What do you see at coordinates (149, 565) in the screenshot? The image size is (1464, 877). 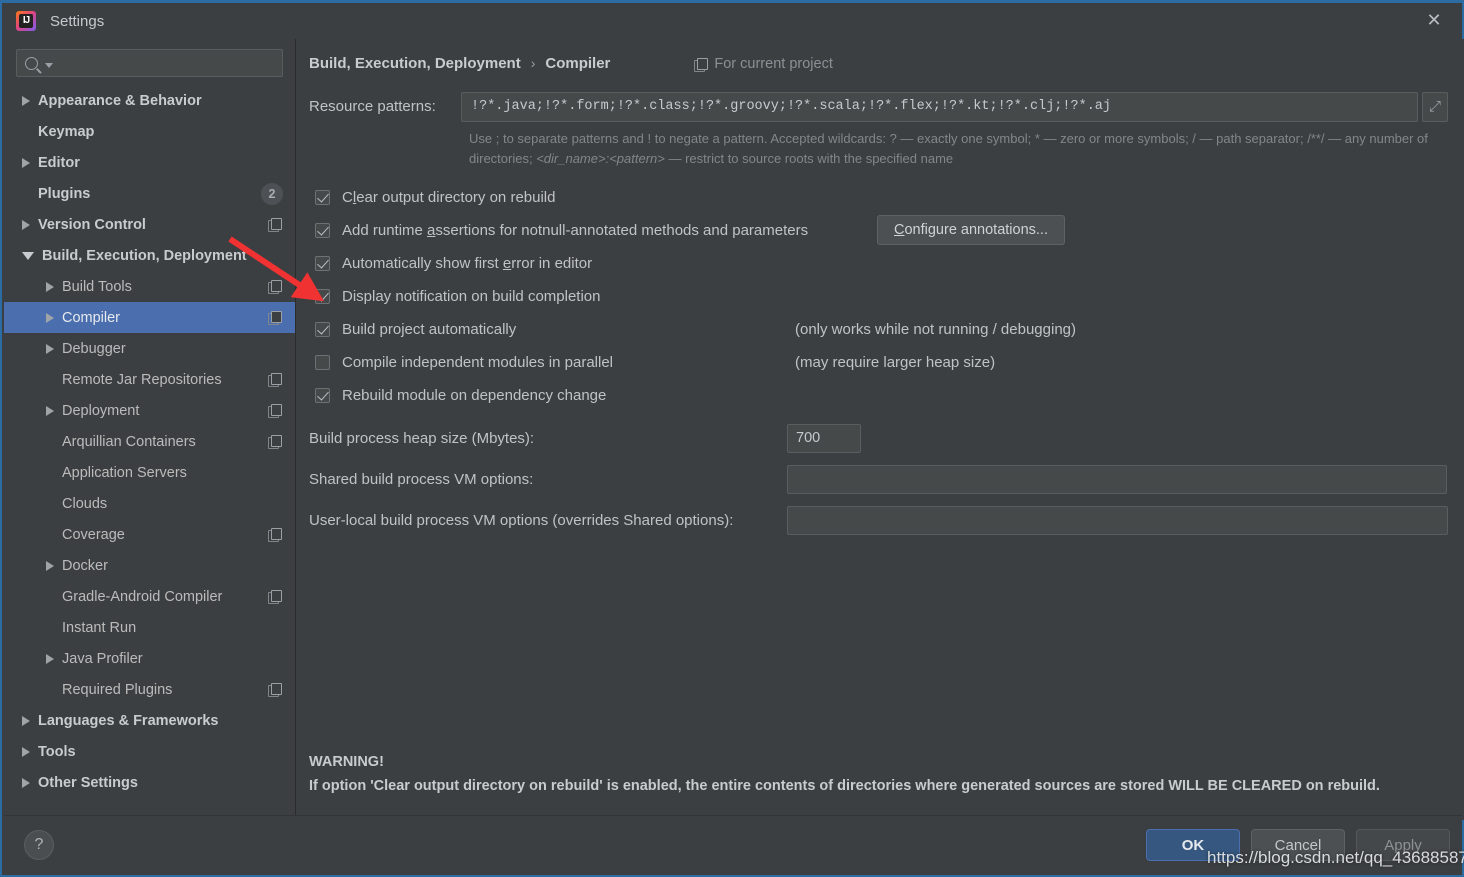 I see `sidebar-item-docker: Docker` at bounding box center [149, 565].